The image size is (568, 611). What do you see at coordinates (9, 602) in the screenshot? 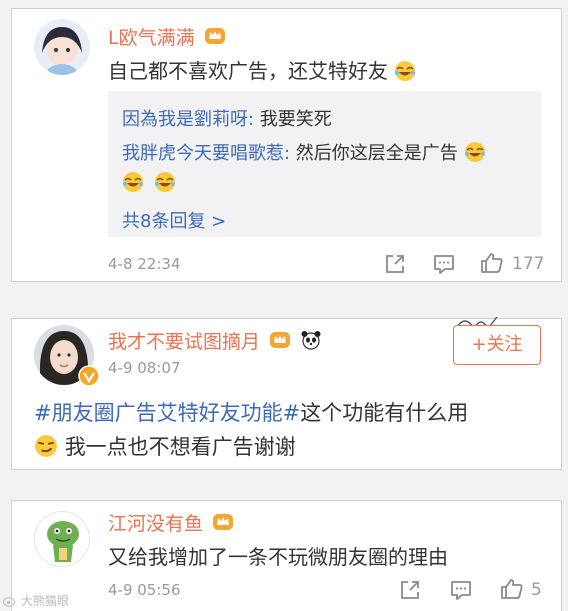
I see `weibo-logo-icon` at bounding box center [9, 602].